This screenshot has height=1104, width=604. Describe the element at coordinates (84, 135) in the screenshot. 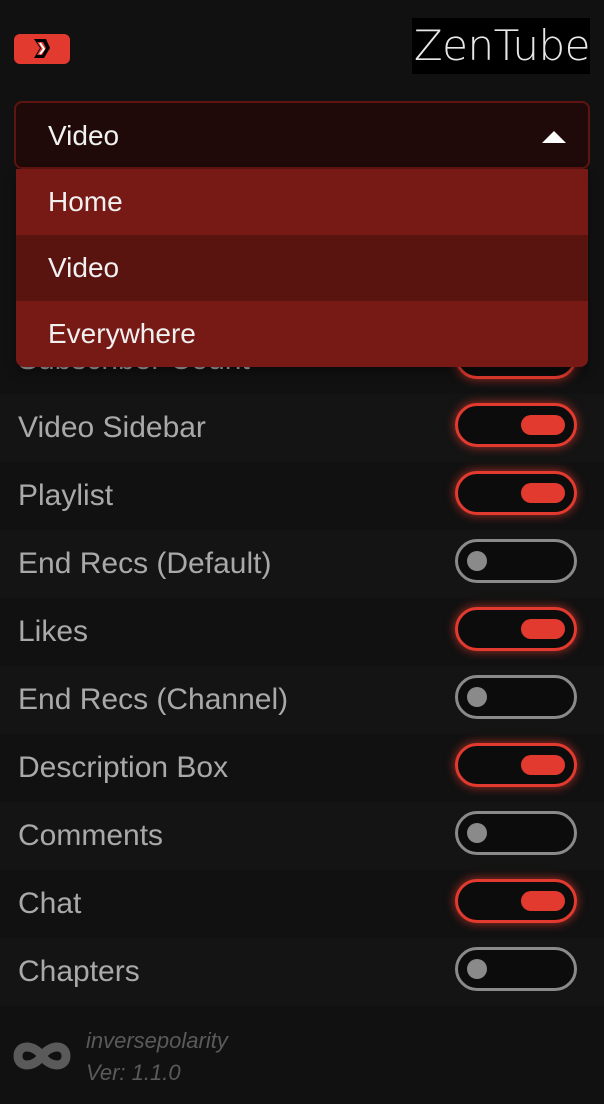

I see `page-select-value: Video` at that location.